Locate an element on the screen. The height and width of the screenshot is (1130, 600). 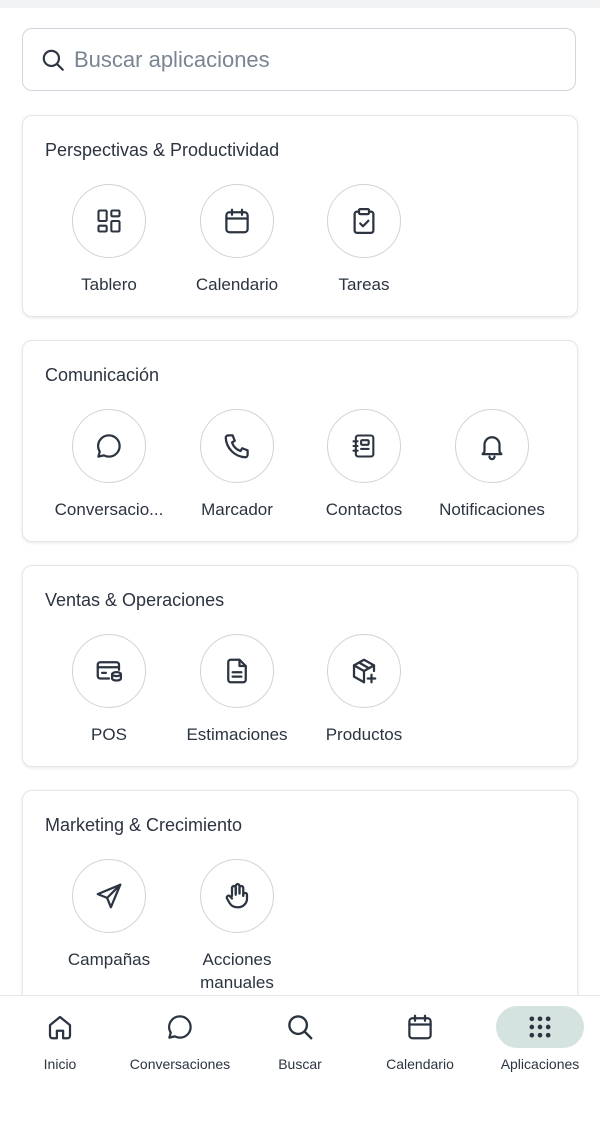
app-label: Contactos is located at coordinates (364, 509).